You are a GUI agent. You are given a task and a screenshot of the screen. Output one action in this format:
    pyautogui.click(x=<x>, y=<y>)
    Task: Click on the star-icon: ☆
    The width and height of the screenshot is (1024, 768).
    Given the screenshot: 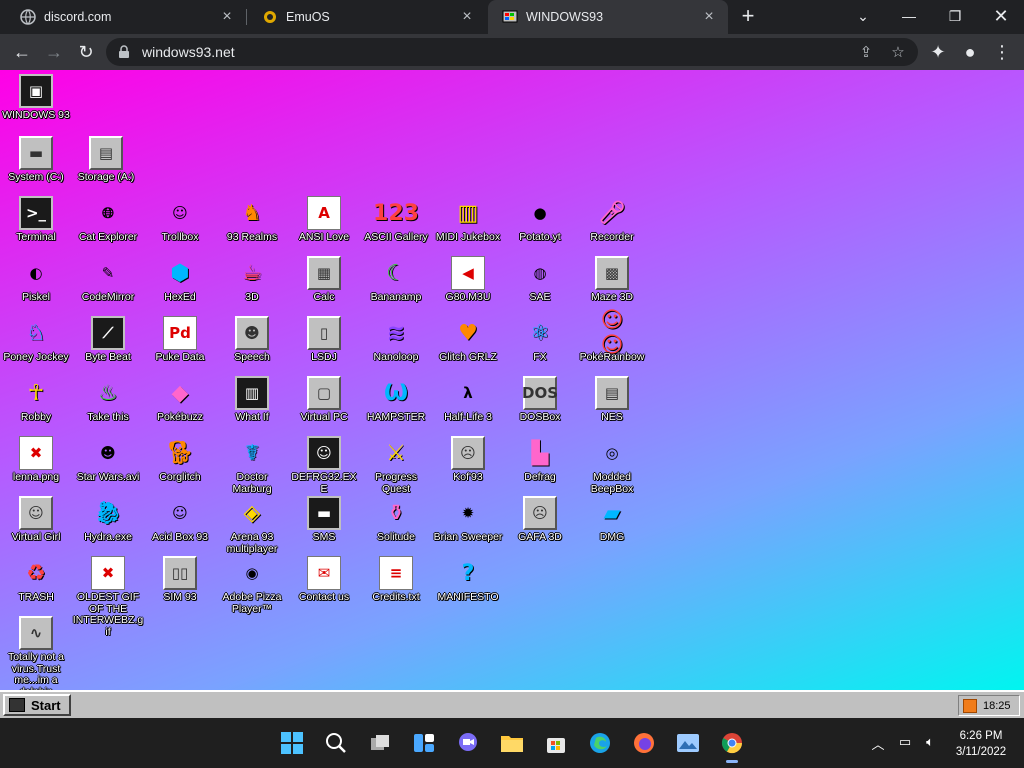 What is the action you would take?
    pyautogui.click(x=898, y=52)
    